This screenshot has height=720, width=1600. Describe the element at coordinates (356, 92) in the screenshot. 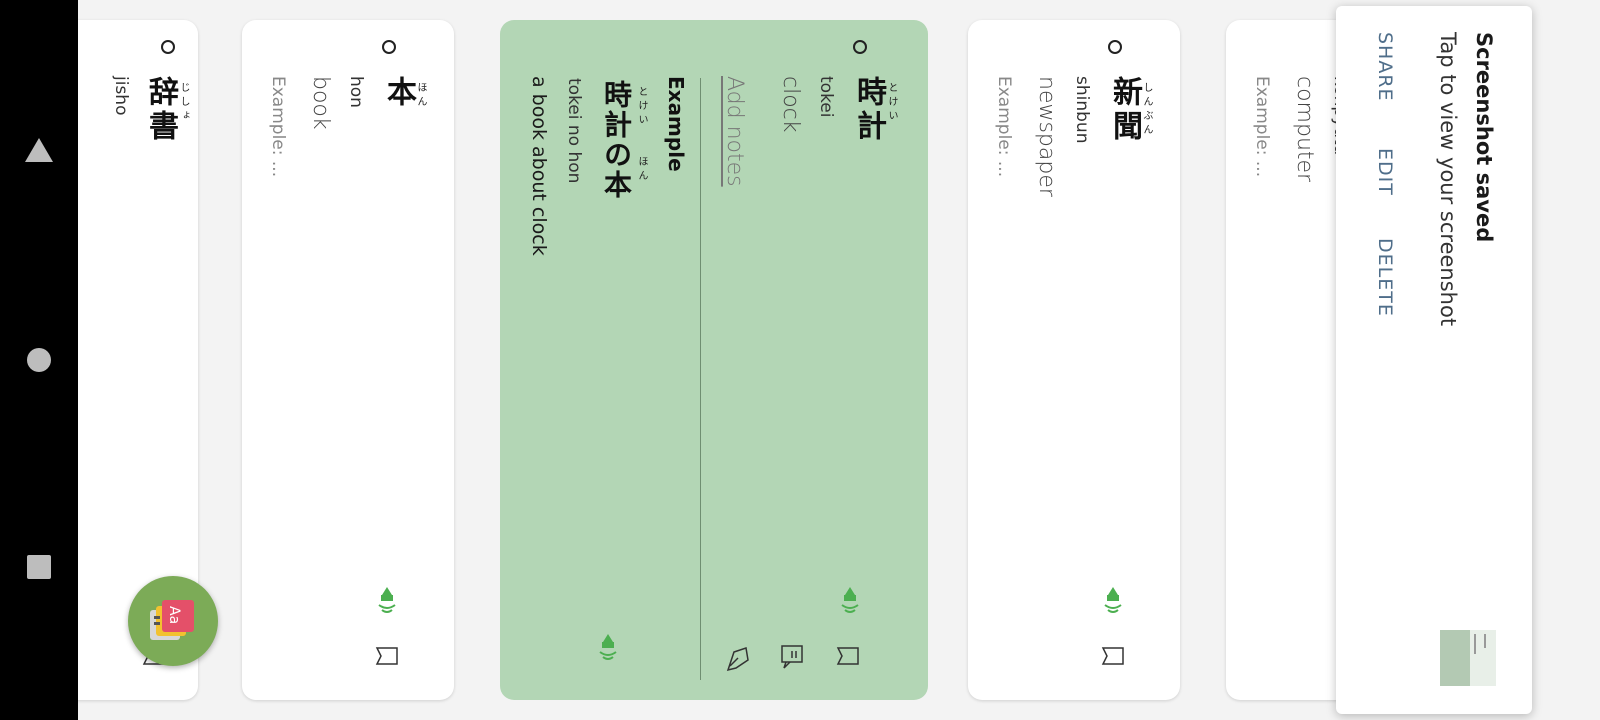

I see `romaji: hon` at that location.